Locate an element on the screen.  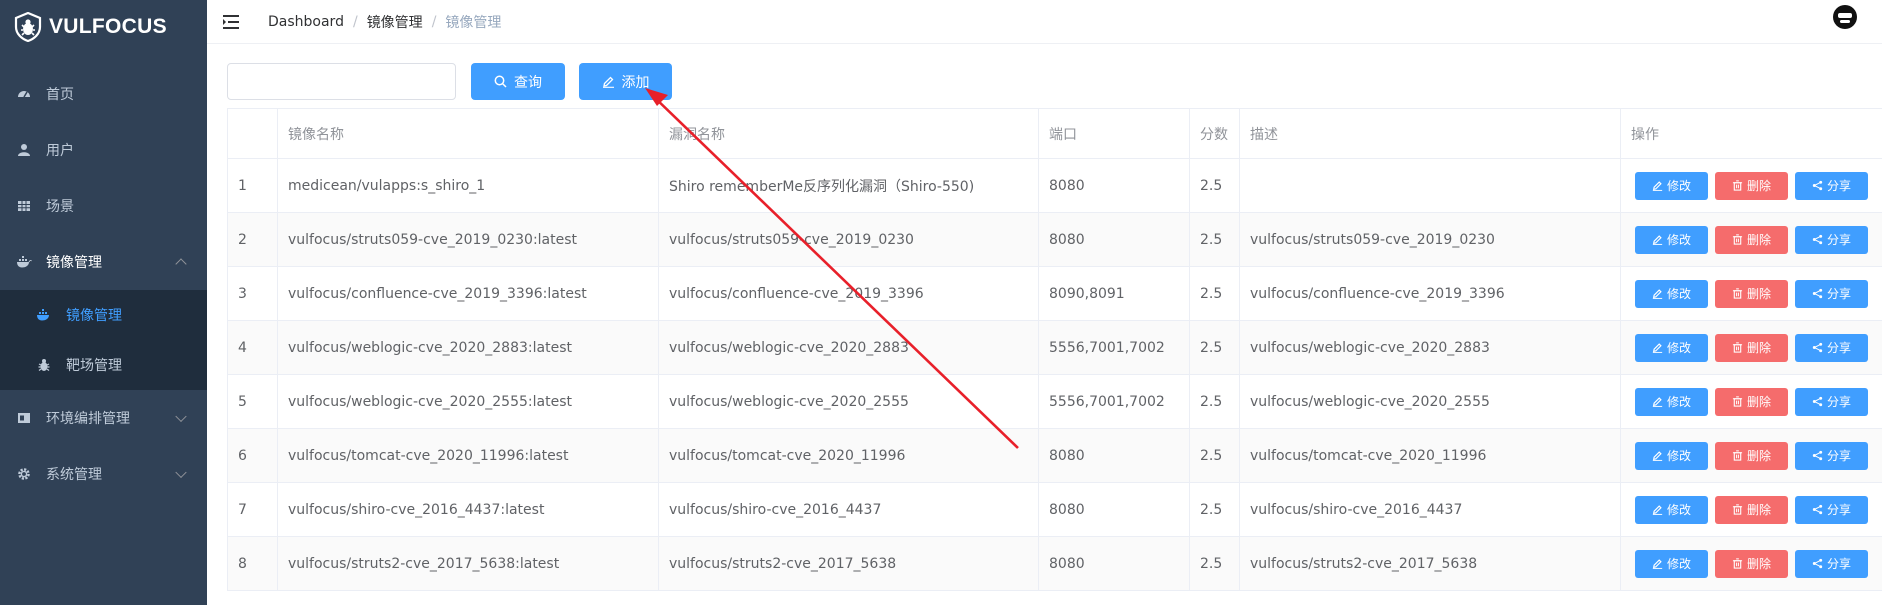
sidebar-item-image-management: 镜像管理 is located at coordinates (103, 262).